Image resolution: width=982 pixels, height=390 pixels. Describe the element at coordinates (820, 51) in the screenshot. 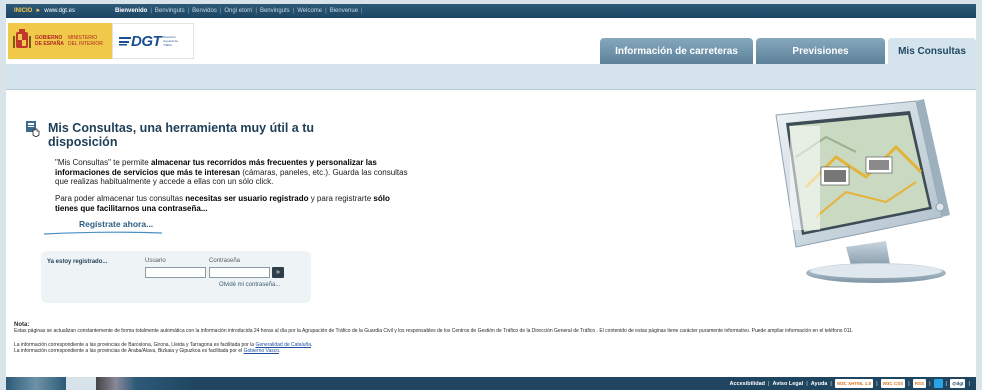

I see `tab-previsiones: Previsiones` at that location.